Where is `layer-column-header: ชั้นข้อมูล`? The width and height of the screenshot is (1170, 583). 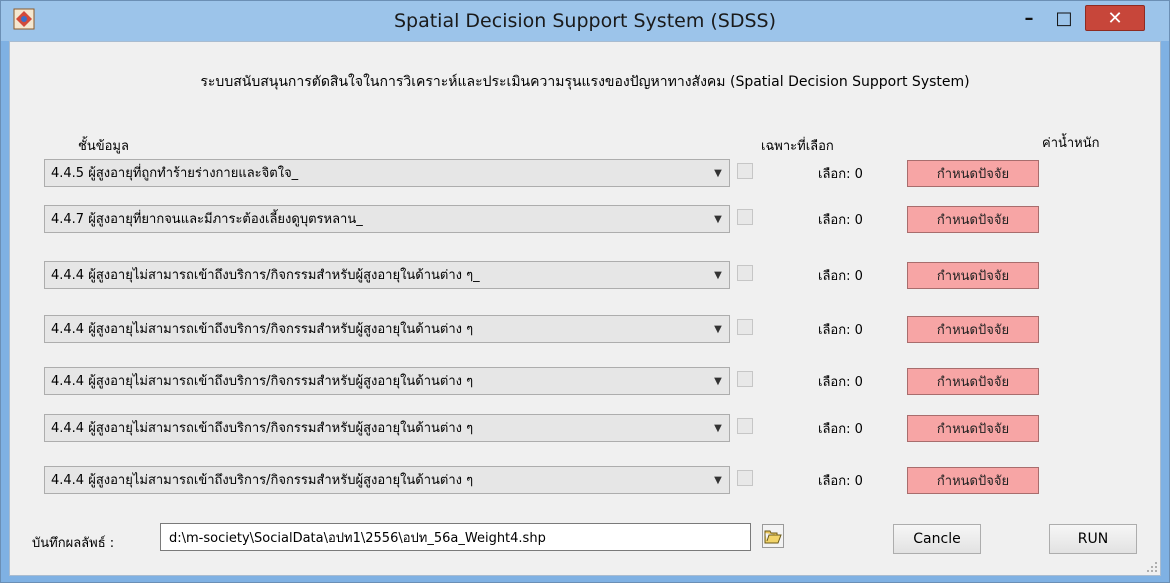
layer-column-header: ชั้นข้อมูล is located at coordinates (103, 146).